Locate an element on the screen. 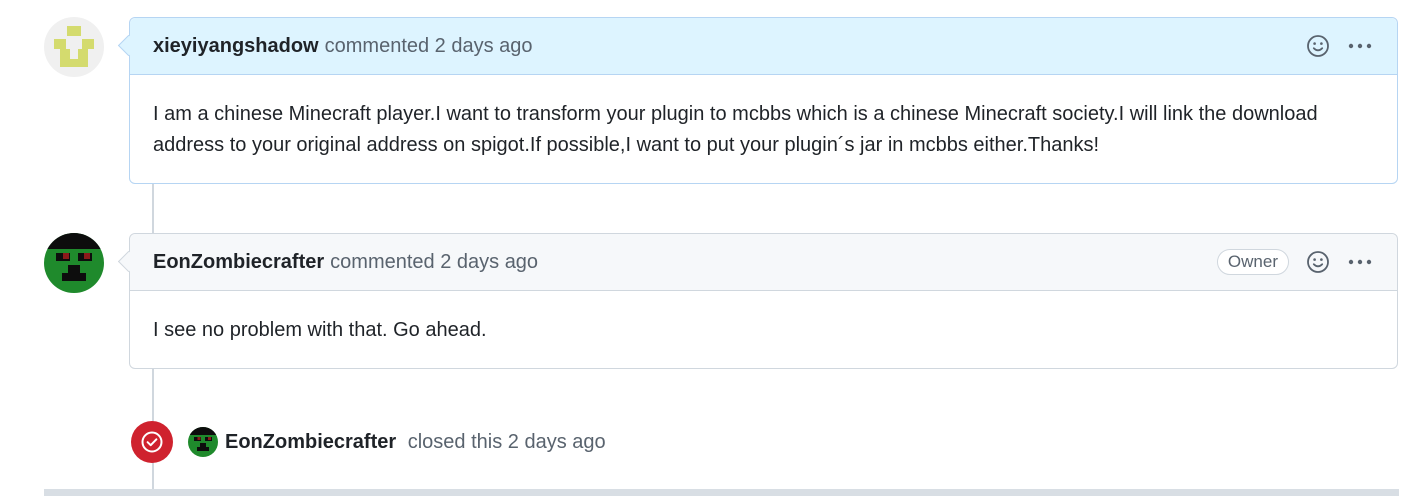 Image resolution: width=1415 pixels, height=496 pixels. avatar-xieyiyangshadow is located at coordinates (74, 47).